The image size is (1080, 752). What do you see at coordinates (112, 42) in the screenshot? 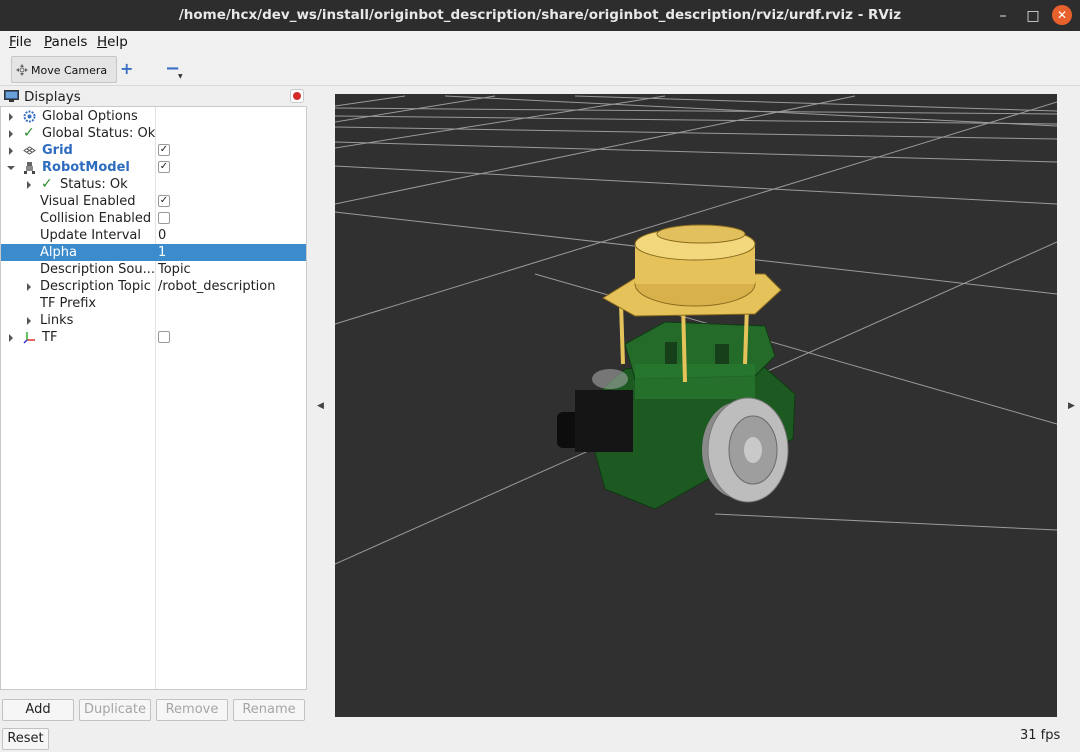
I see `menu-help: Help` at bounding box center [112, 42].